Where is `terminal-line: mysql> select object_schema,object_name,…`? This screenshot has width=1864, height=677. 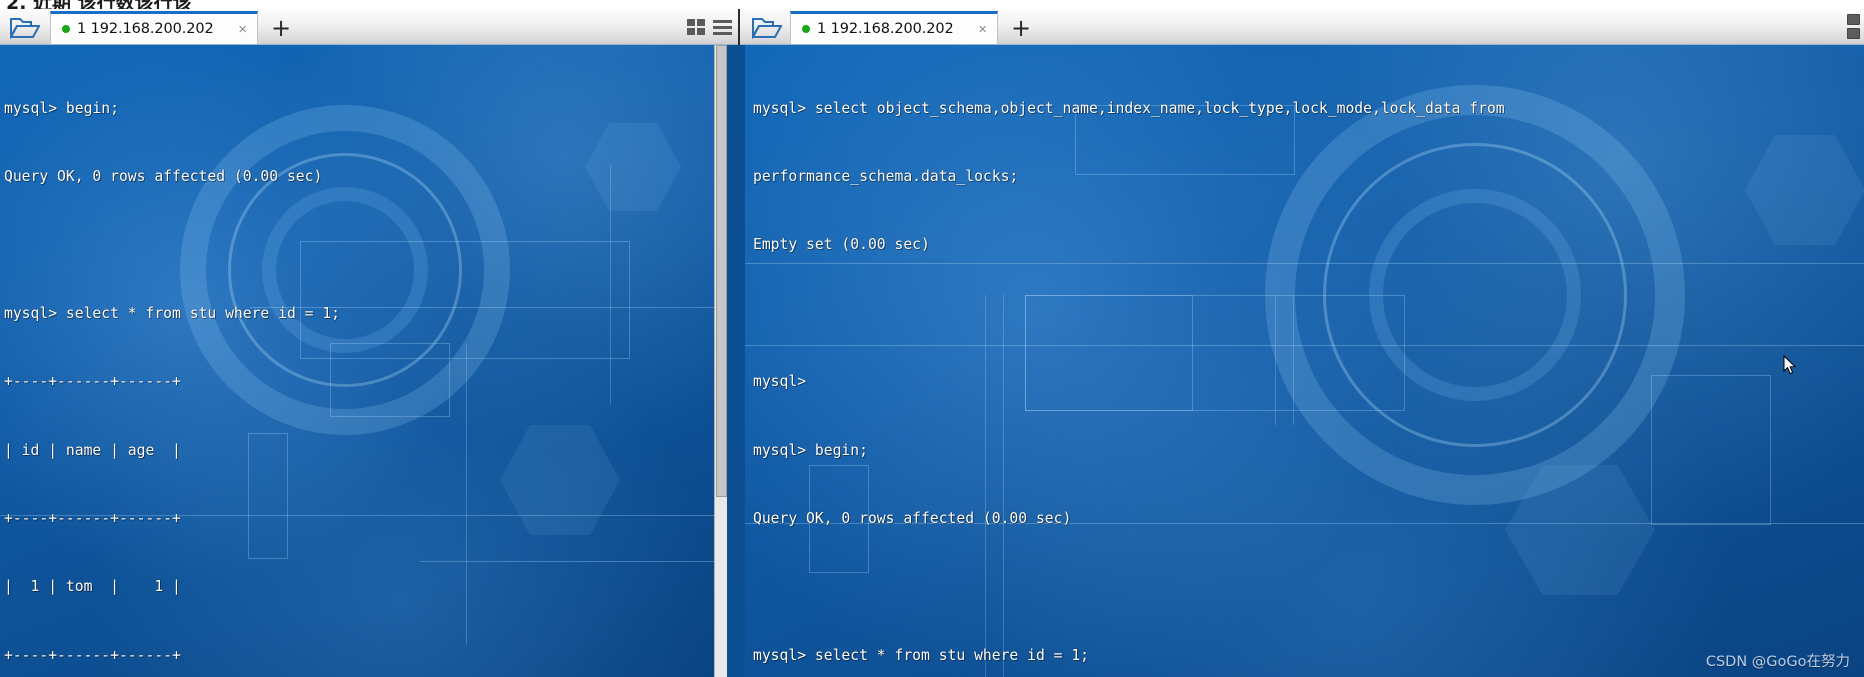
terminal-line: mysql> select object_schema,object_name,… is located at coordinates (1129, 108).